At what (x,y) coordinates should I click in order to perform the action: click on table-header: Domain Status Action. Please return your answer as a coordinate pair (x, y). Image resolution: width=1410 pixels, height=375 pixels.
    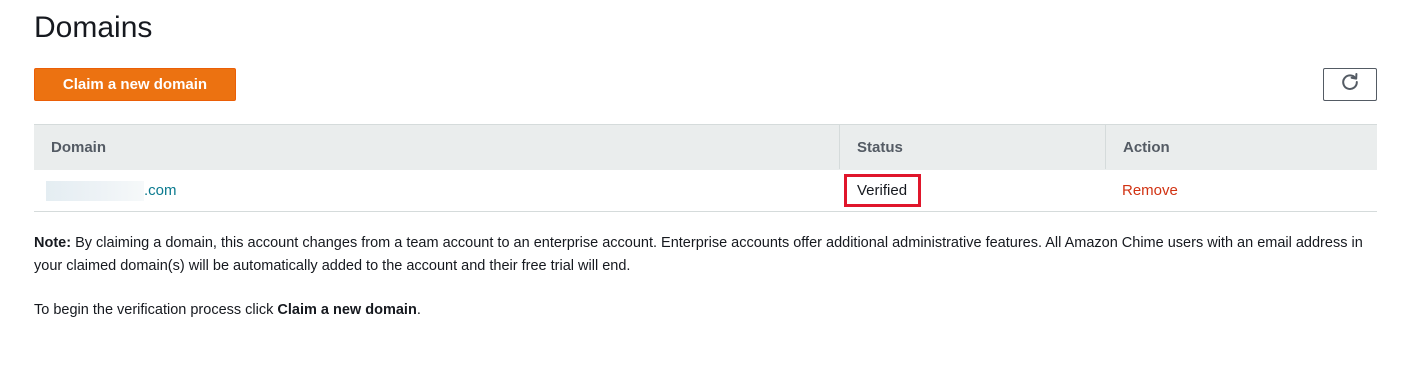
    Looking at the image, I should click on (705, 147).